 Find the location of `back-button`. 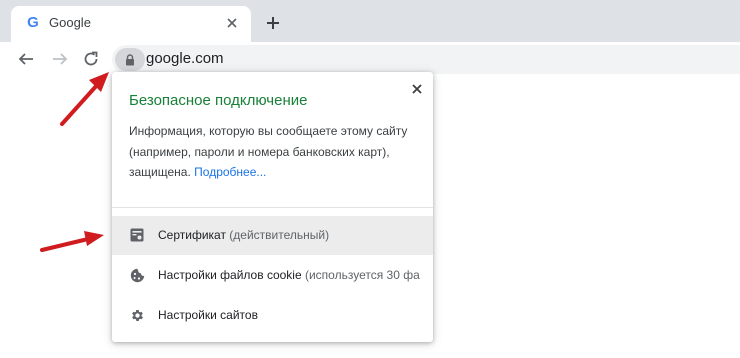

back-button is located at coordinates (26, 59).